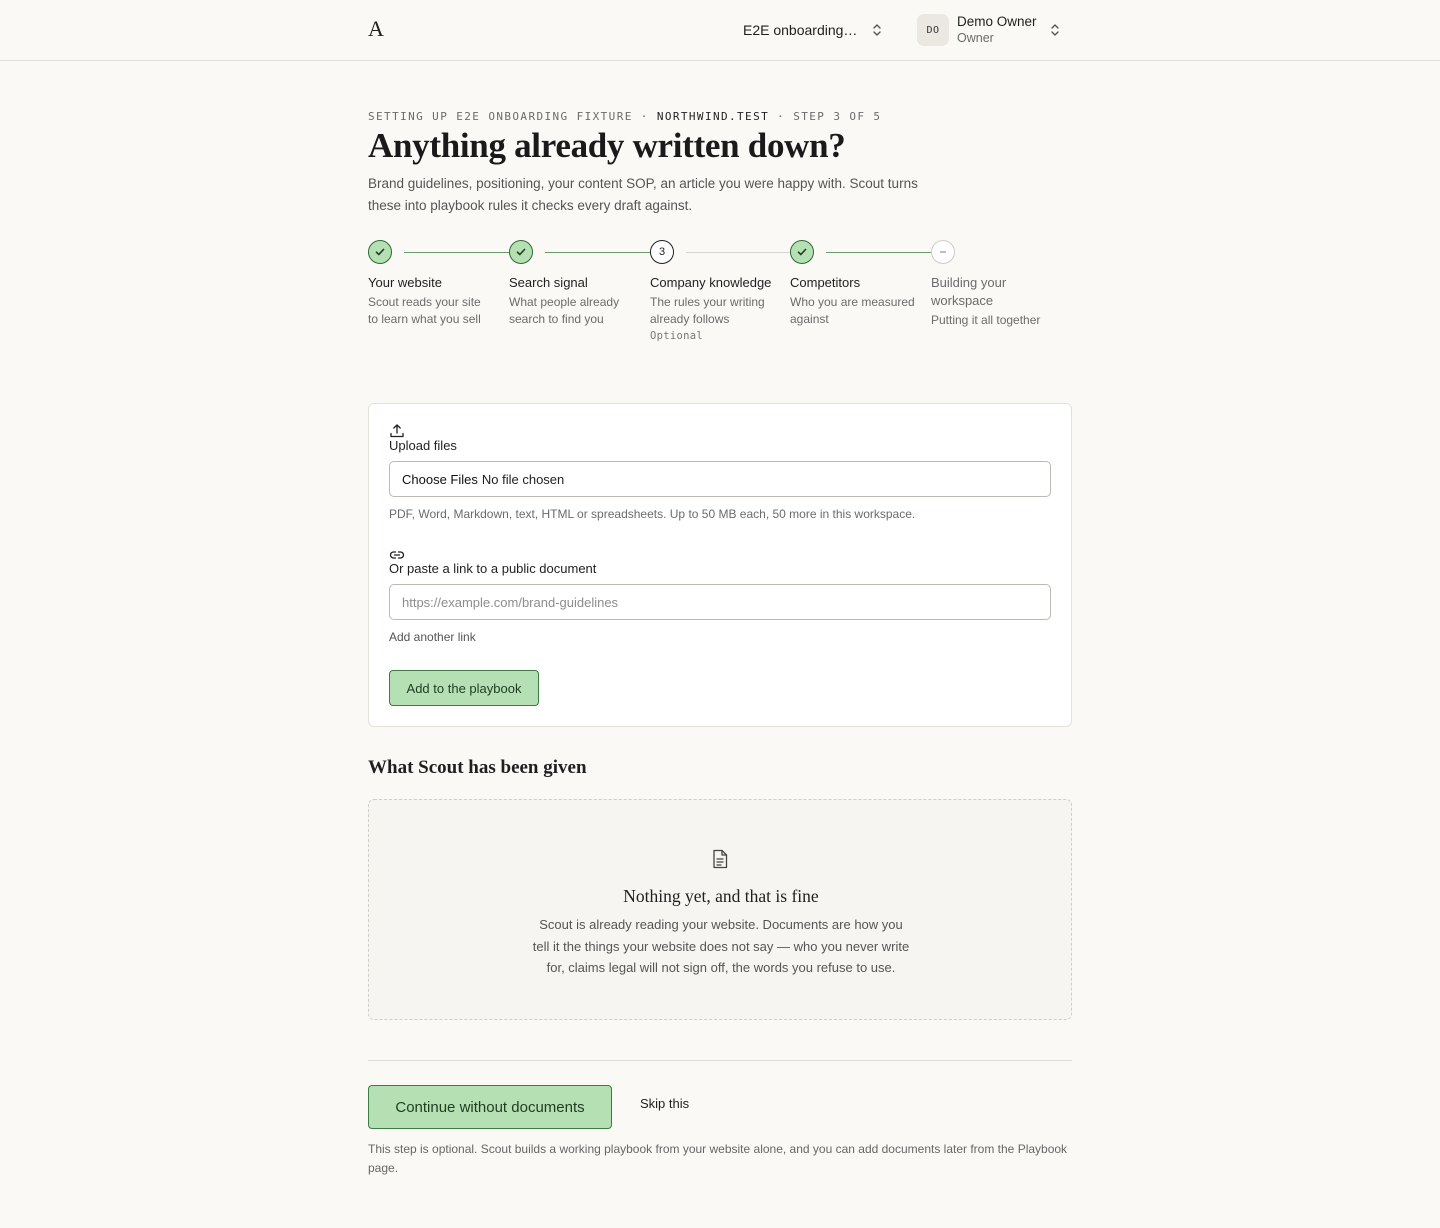  Describe the element at coordinates (607, 145) in the screenshot. I see `page-title: Anything already written down?` at that location.